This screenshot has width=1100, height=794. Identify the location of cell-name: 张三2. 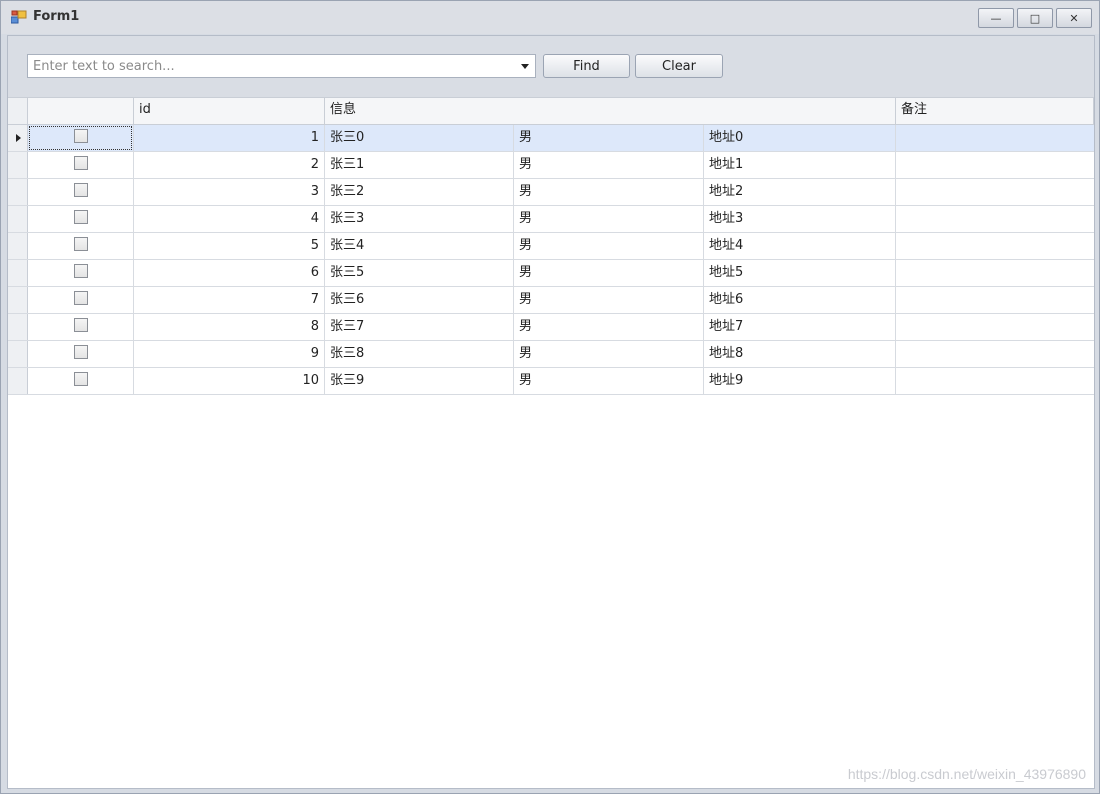
(419, 192).